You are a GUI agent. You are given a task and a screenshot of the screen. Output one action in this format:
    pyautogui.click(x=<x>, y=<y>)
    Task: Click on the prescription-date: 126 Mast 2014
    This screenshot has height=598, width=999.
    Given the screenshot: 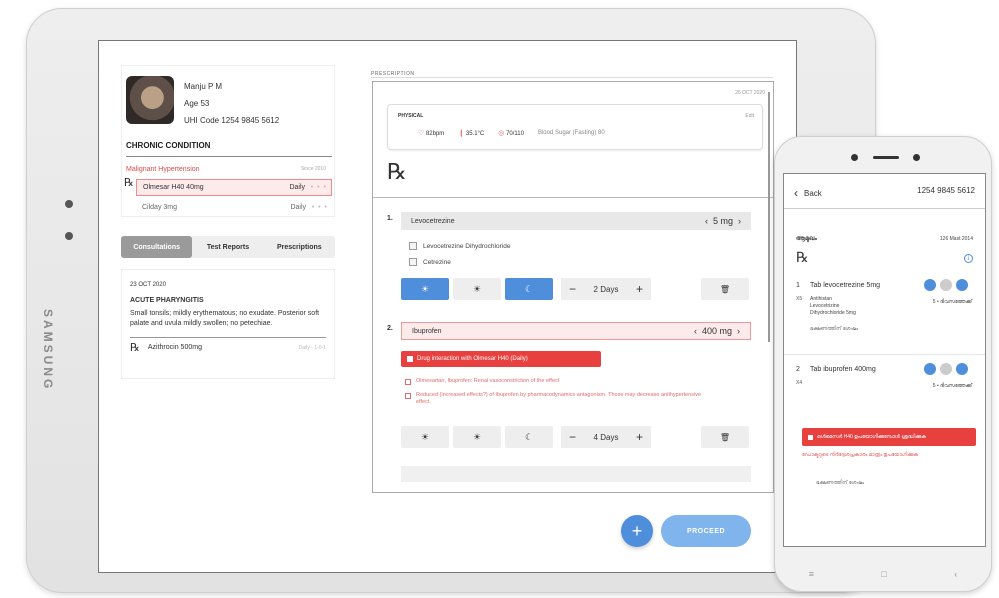 What is the action you would take?
    pyautogui.click(x=956, y=239)
    